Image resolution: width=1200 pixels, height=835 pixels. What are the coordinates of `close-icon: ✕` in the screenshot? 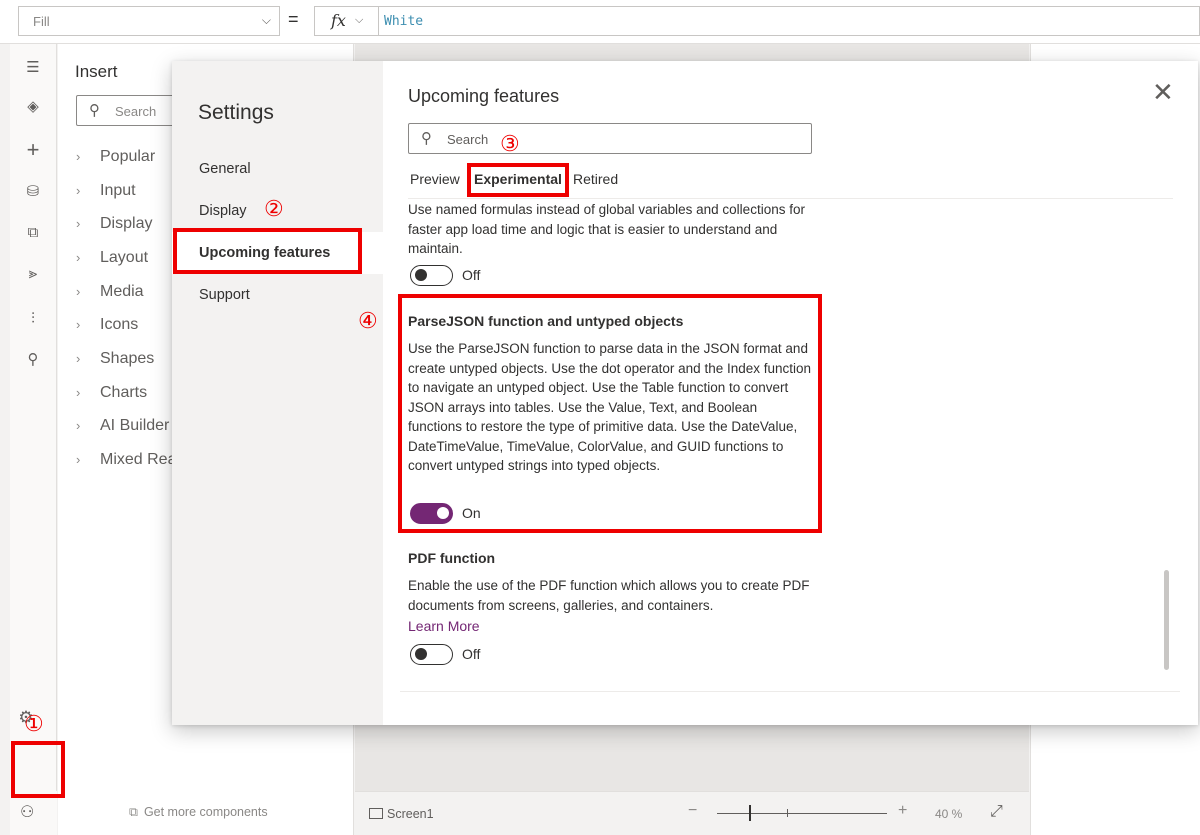 It's located at (1163, 92).